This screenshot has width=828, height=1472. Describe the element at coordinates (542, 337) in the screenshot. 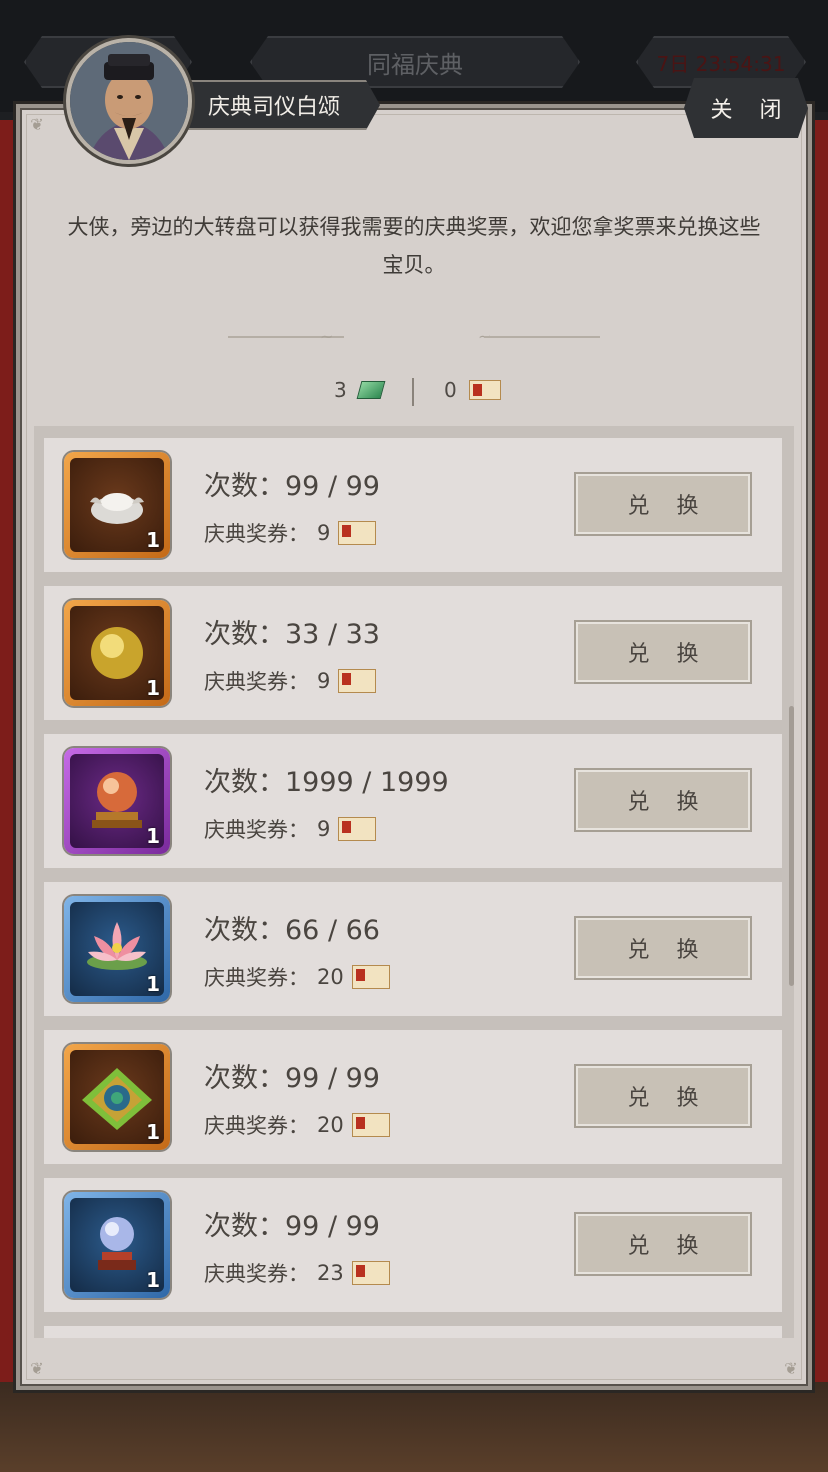

I see `divider-right` at that location.